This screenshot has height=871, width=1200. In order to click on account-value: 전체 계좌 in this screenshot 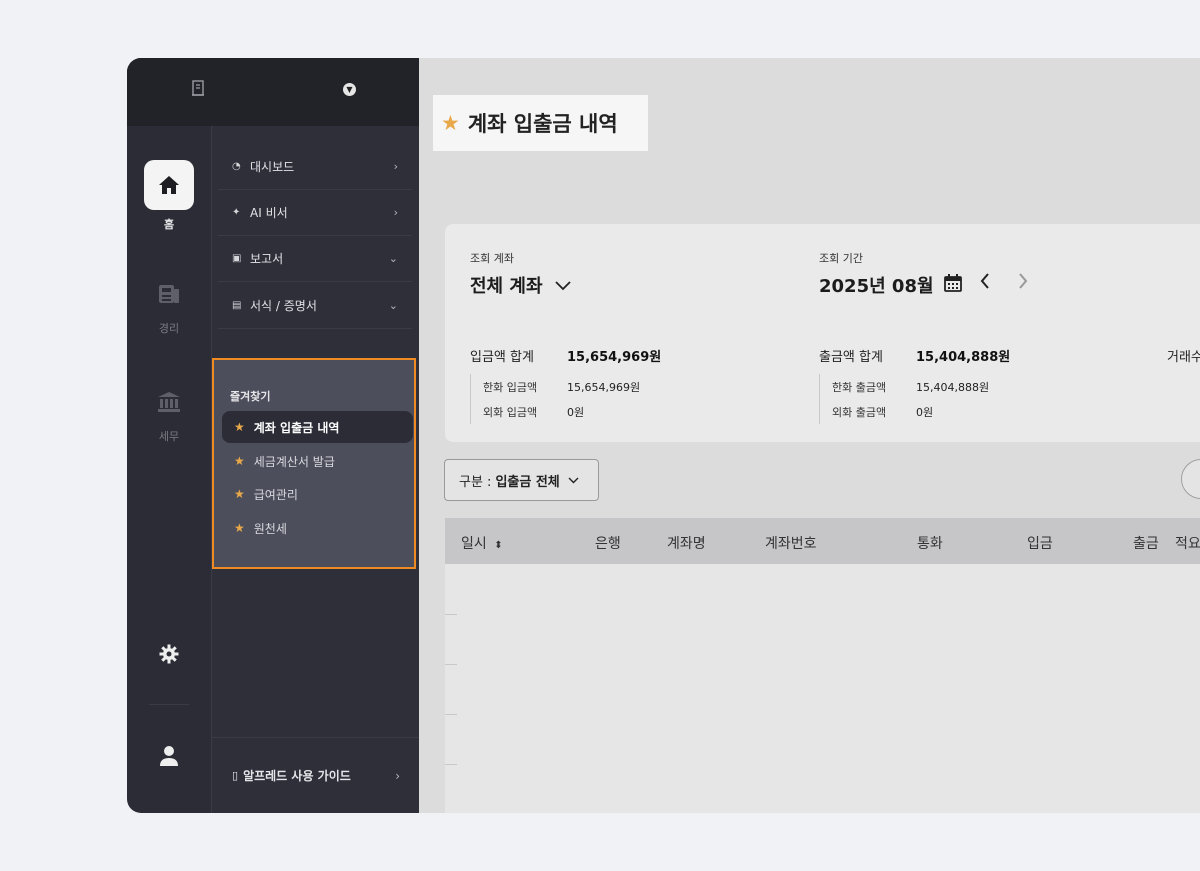, I will do `click(506, 286)`.